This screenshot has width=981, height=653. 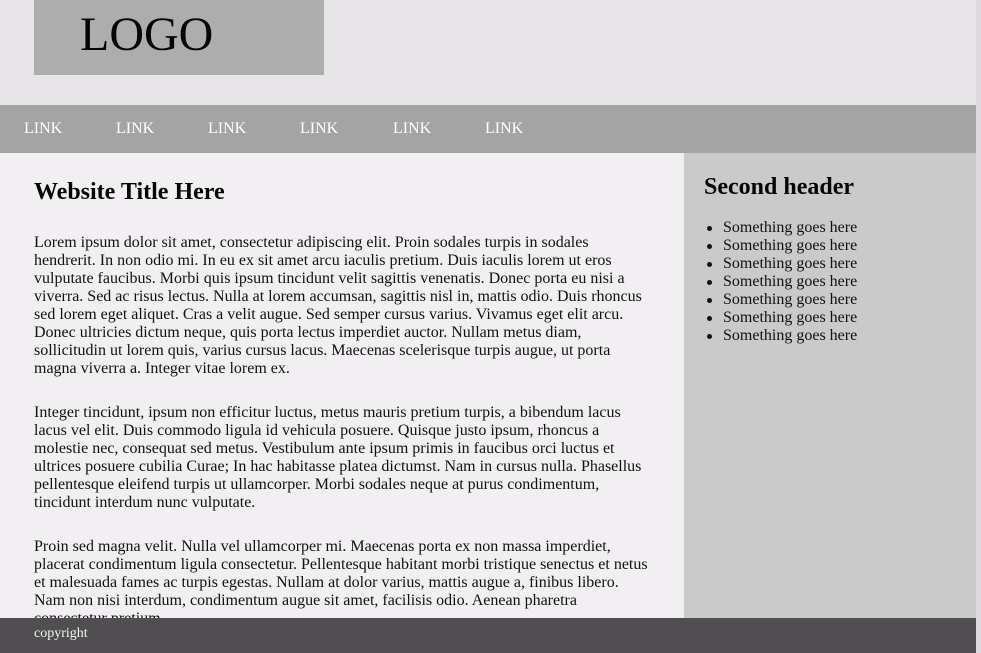 I want to click on nav-link-3: LINK, so click(x=227, y=129).